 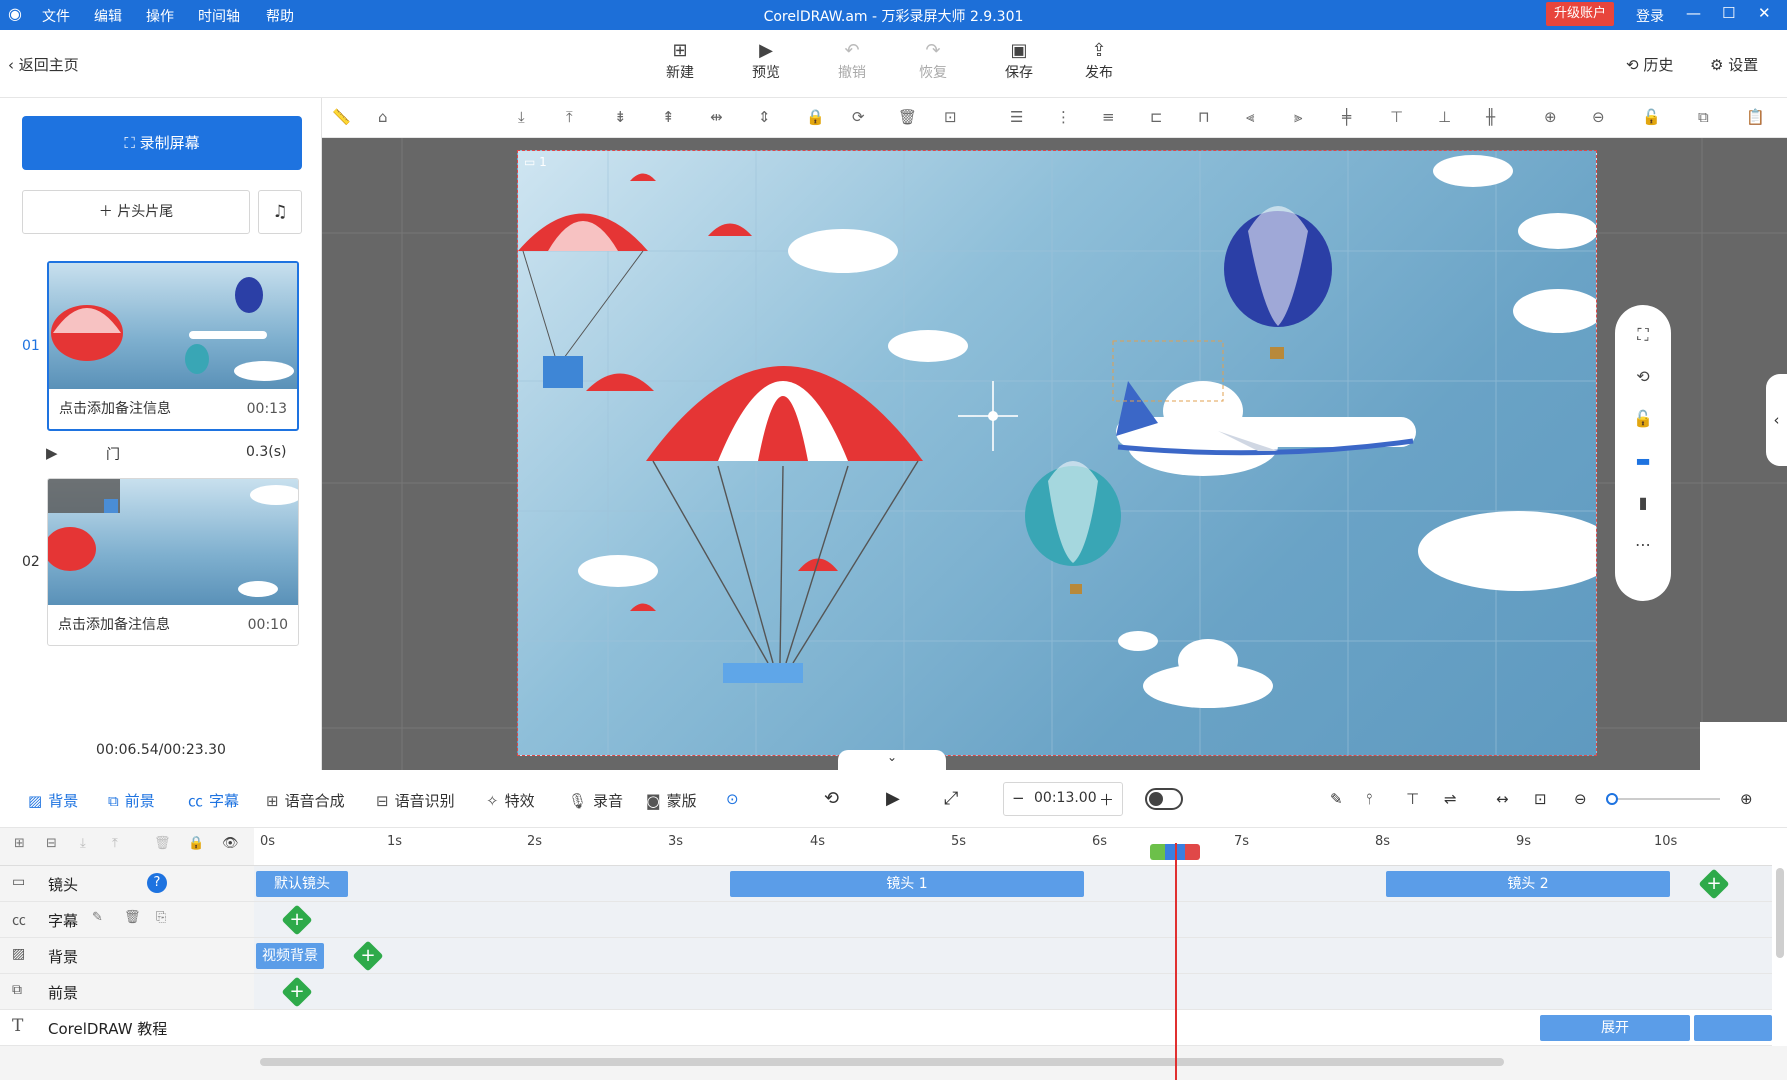 I want to click on tab-mask: ◙ 蒙版, so click(x=671, y=800).